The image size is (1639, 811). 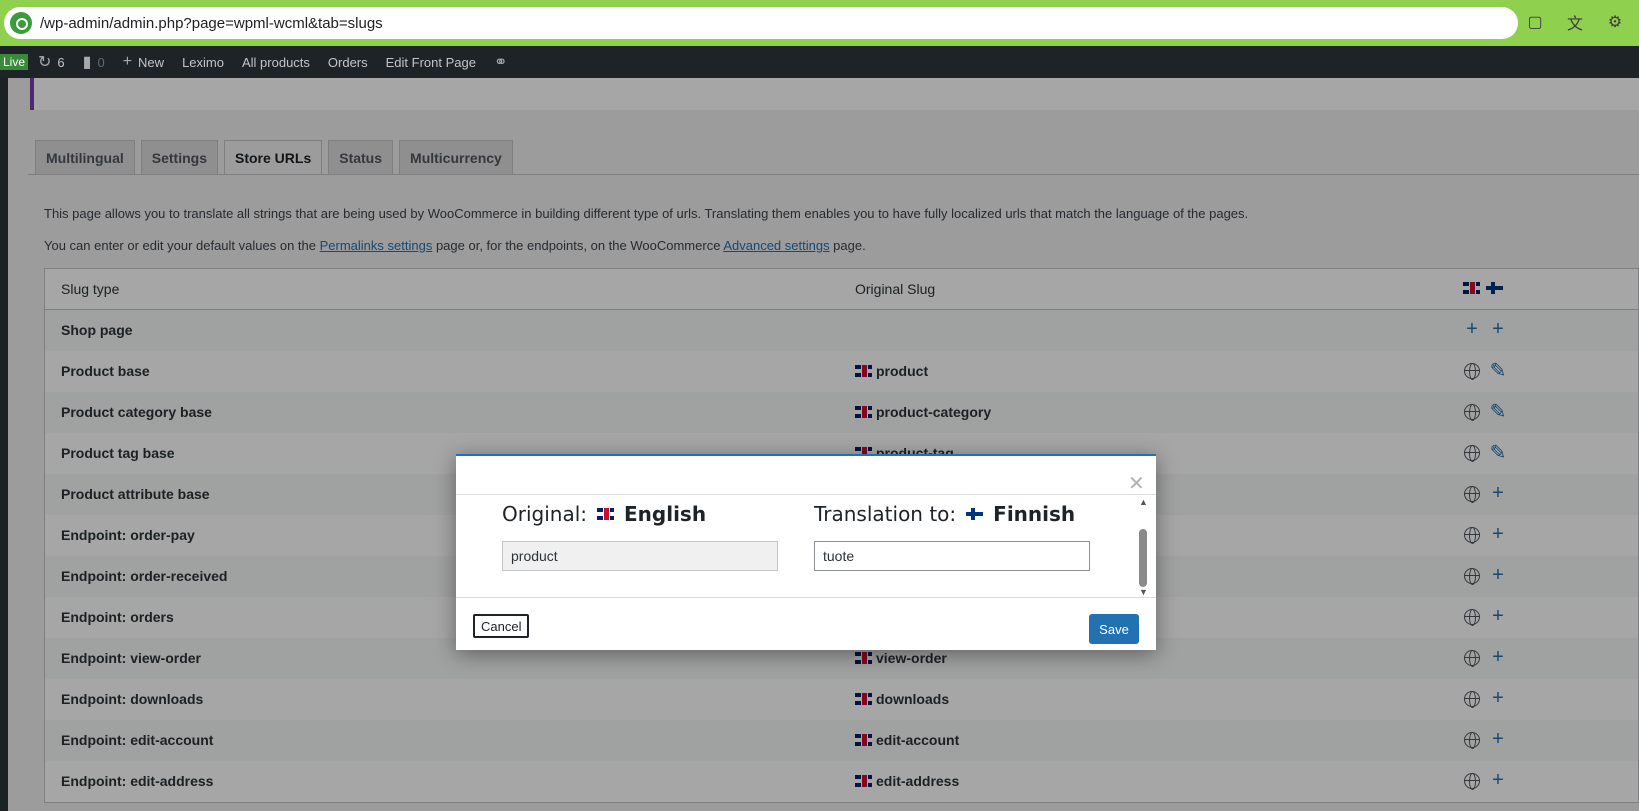 I want to click on dialog-scrollbar: ▲ ▼, so click(x=1143, y=547).